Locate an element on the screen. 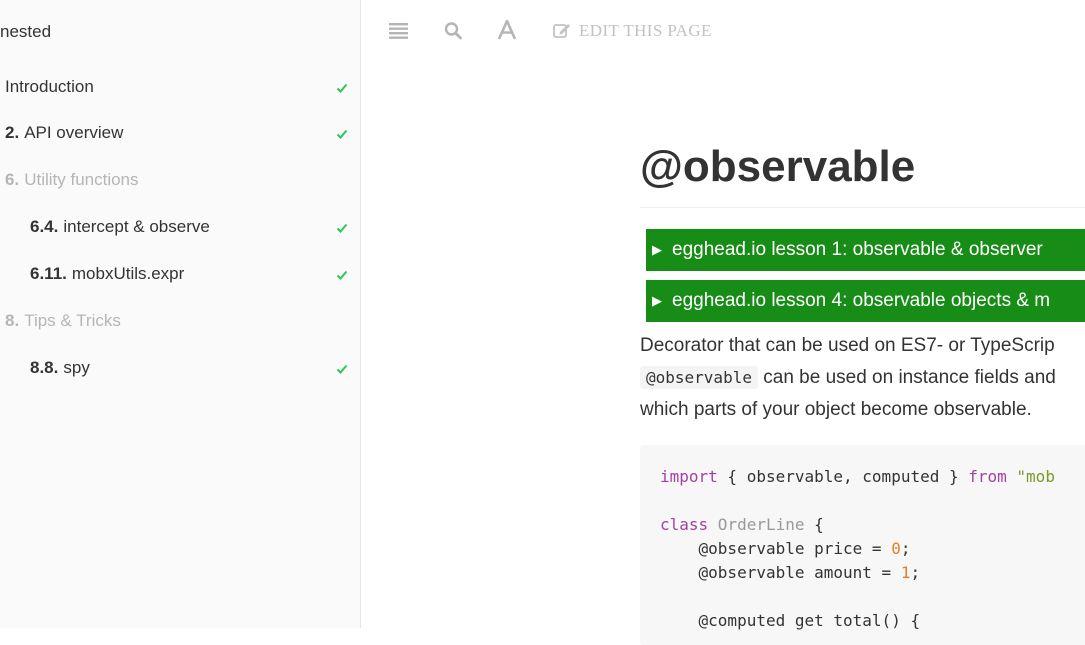  search-icon is located at coordinates (453, 32).